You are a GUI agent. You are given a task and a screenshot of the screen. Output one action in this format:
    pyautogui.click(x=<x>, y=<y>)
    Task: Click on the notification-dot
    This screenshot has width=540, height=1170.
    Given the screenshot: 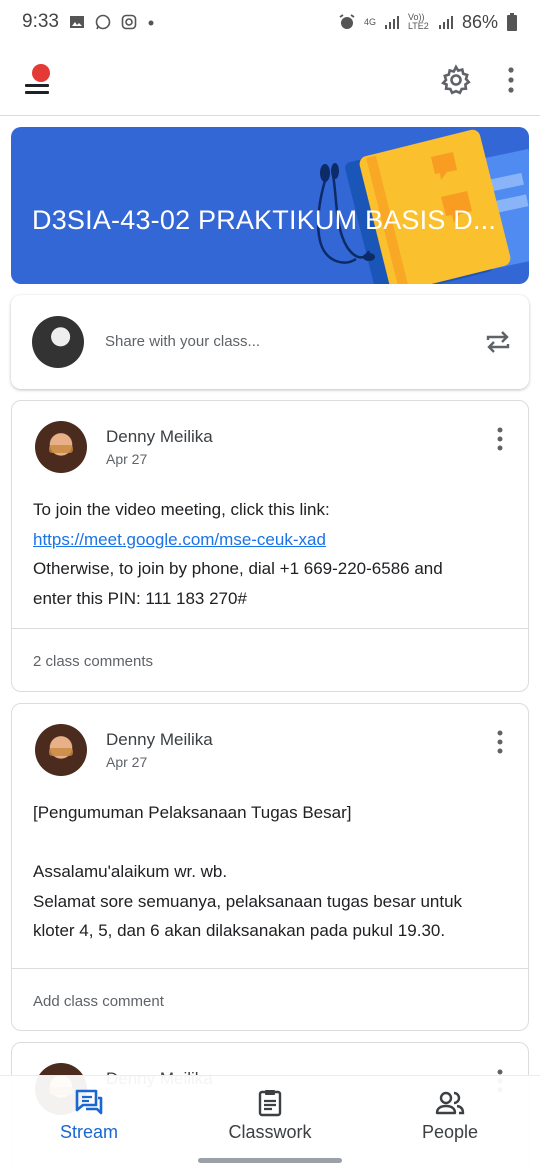 What is the action you would take?
    pyautogui.click(x=41, y=73)
    